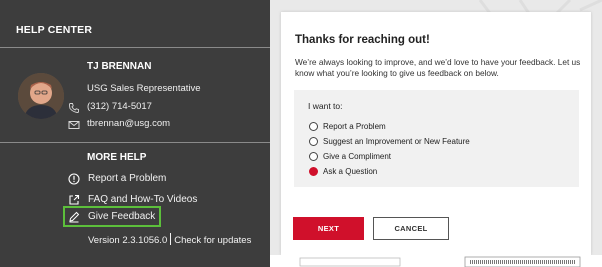 The width and height of the screenshot is (602, 267). I want to click on version-line: Version 2.3.1056.0 Check for updates, so click(169, 239).